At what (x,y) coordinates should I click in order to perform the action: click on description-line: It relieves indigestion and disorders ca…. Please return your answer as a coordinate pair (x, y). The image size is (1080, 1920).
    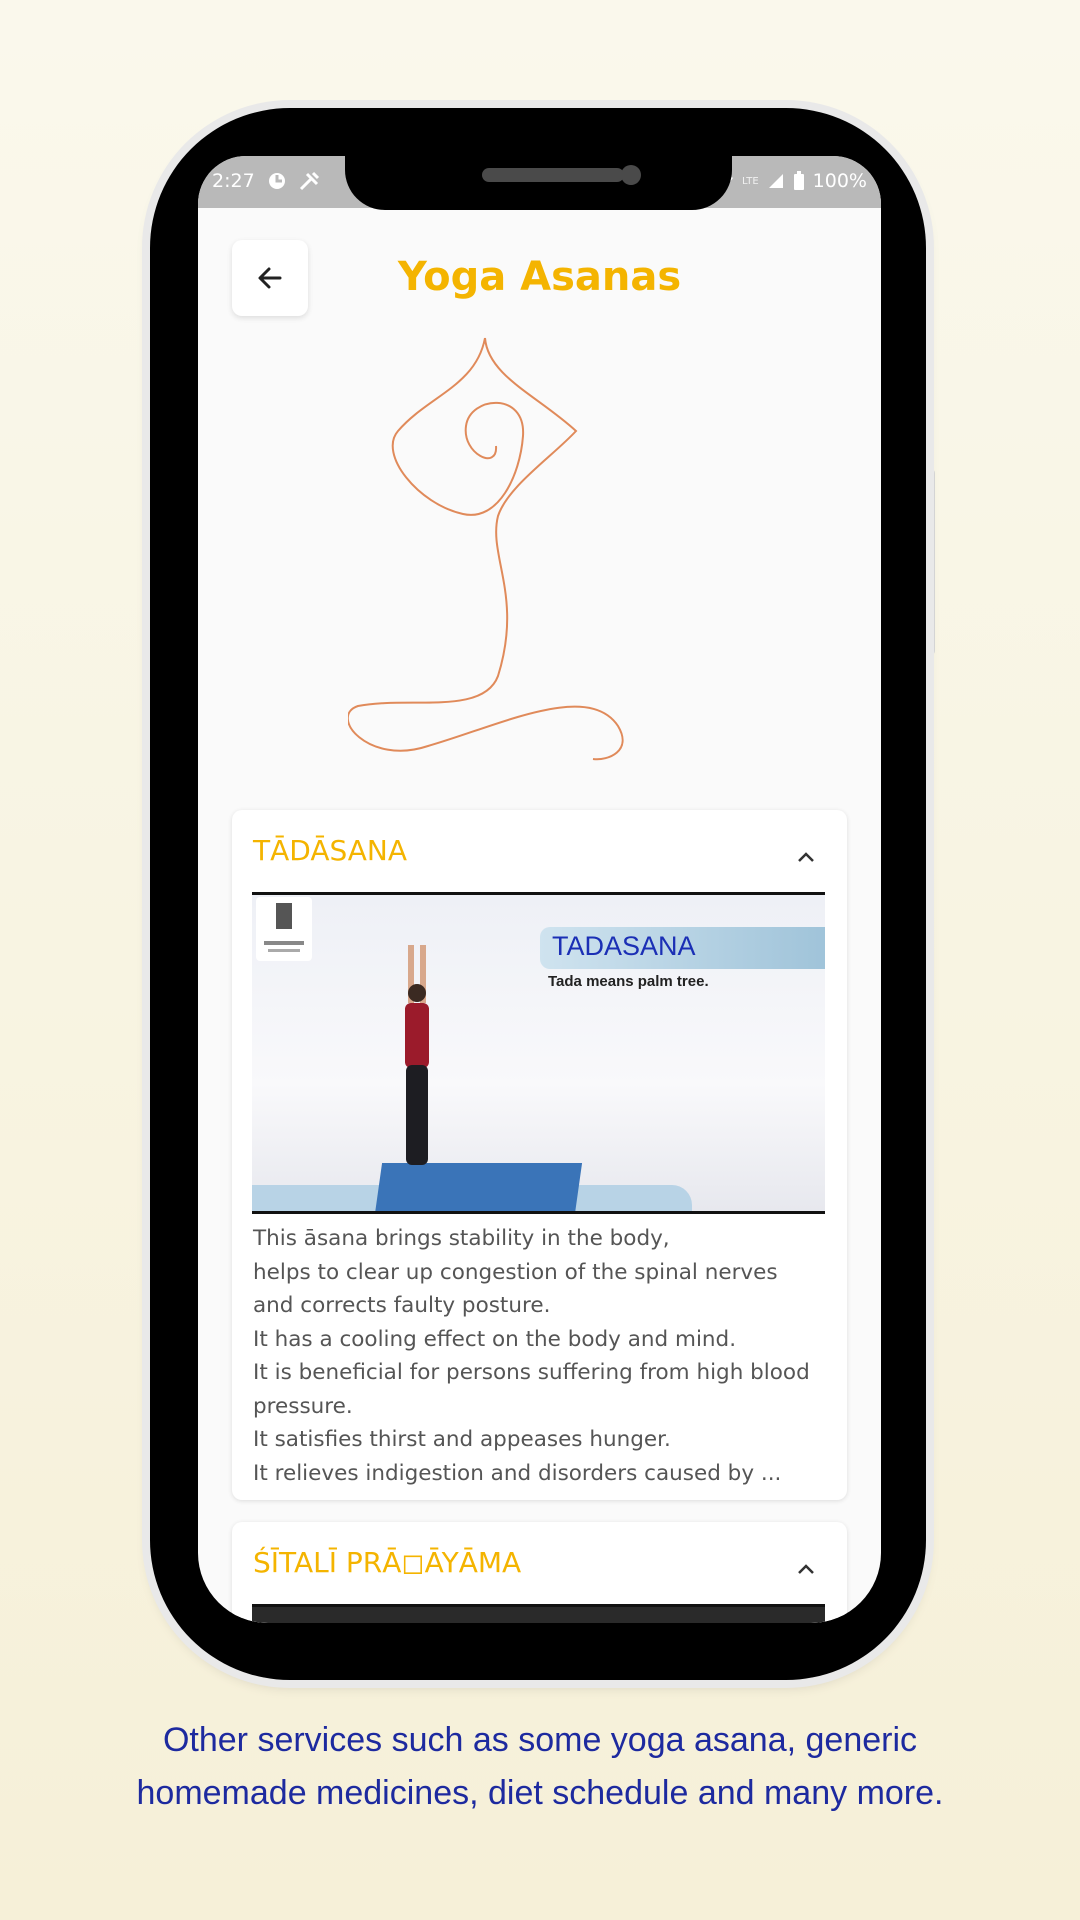
    Looking at the image, I should click on (517, 1473).